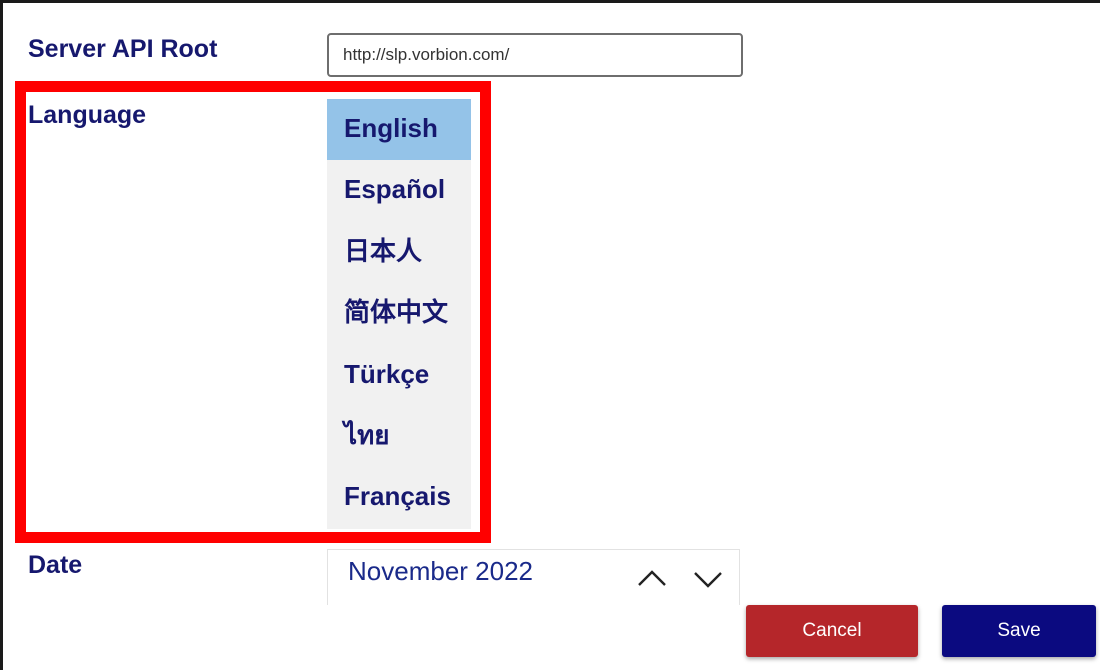  What do you see at coordinates (123, 49) in the screenshot?
I see `server-api-root-label: Server API Root` at bounding box center [123, 49].